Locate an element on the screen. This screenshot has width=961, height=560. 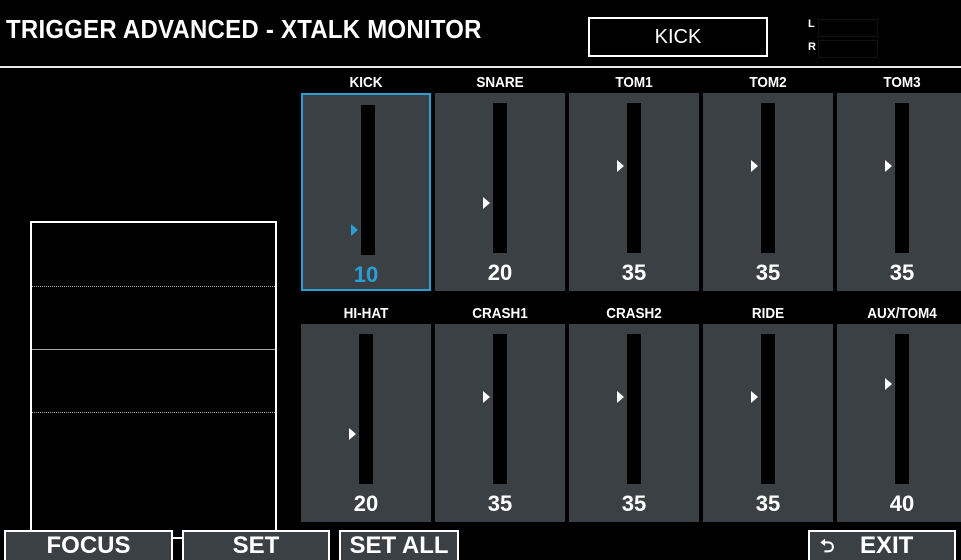
pad-label: CRASH2 is located at coordinates (634, 313).